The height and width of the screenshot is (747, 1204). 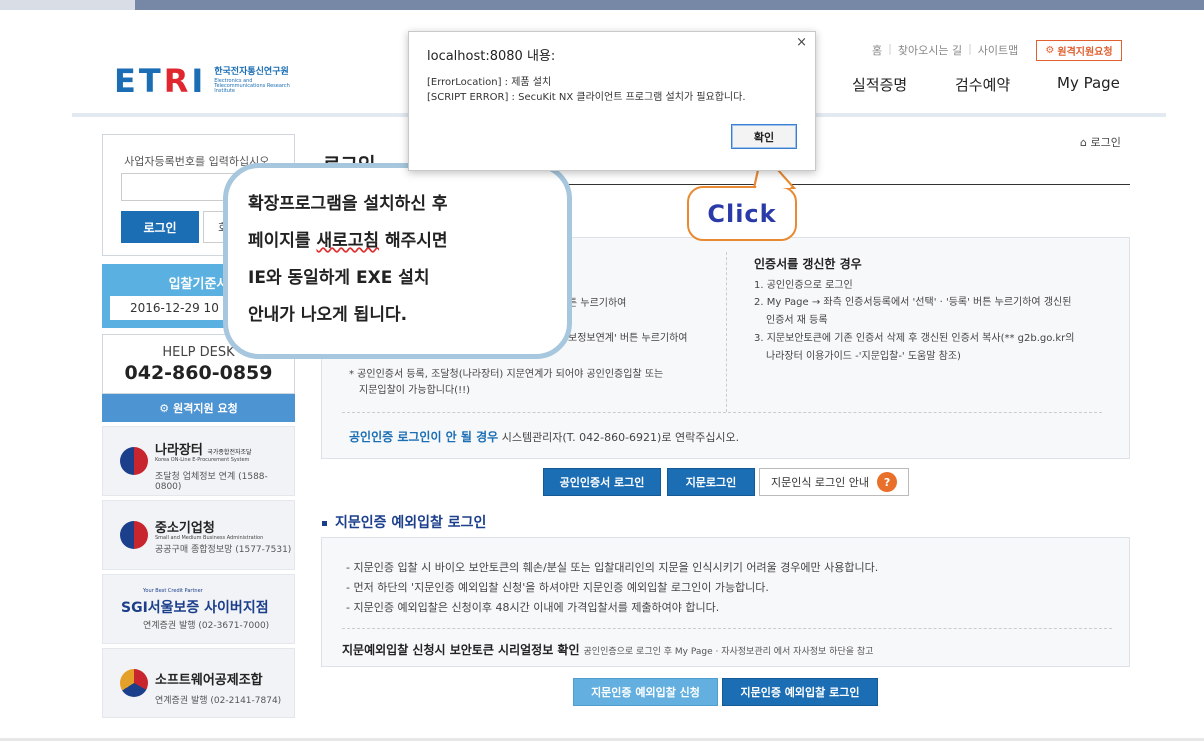 I want to click on sw-emblem-icon, so click(x=134, y=683).